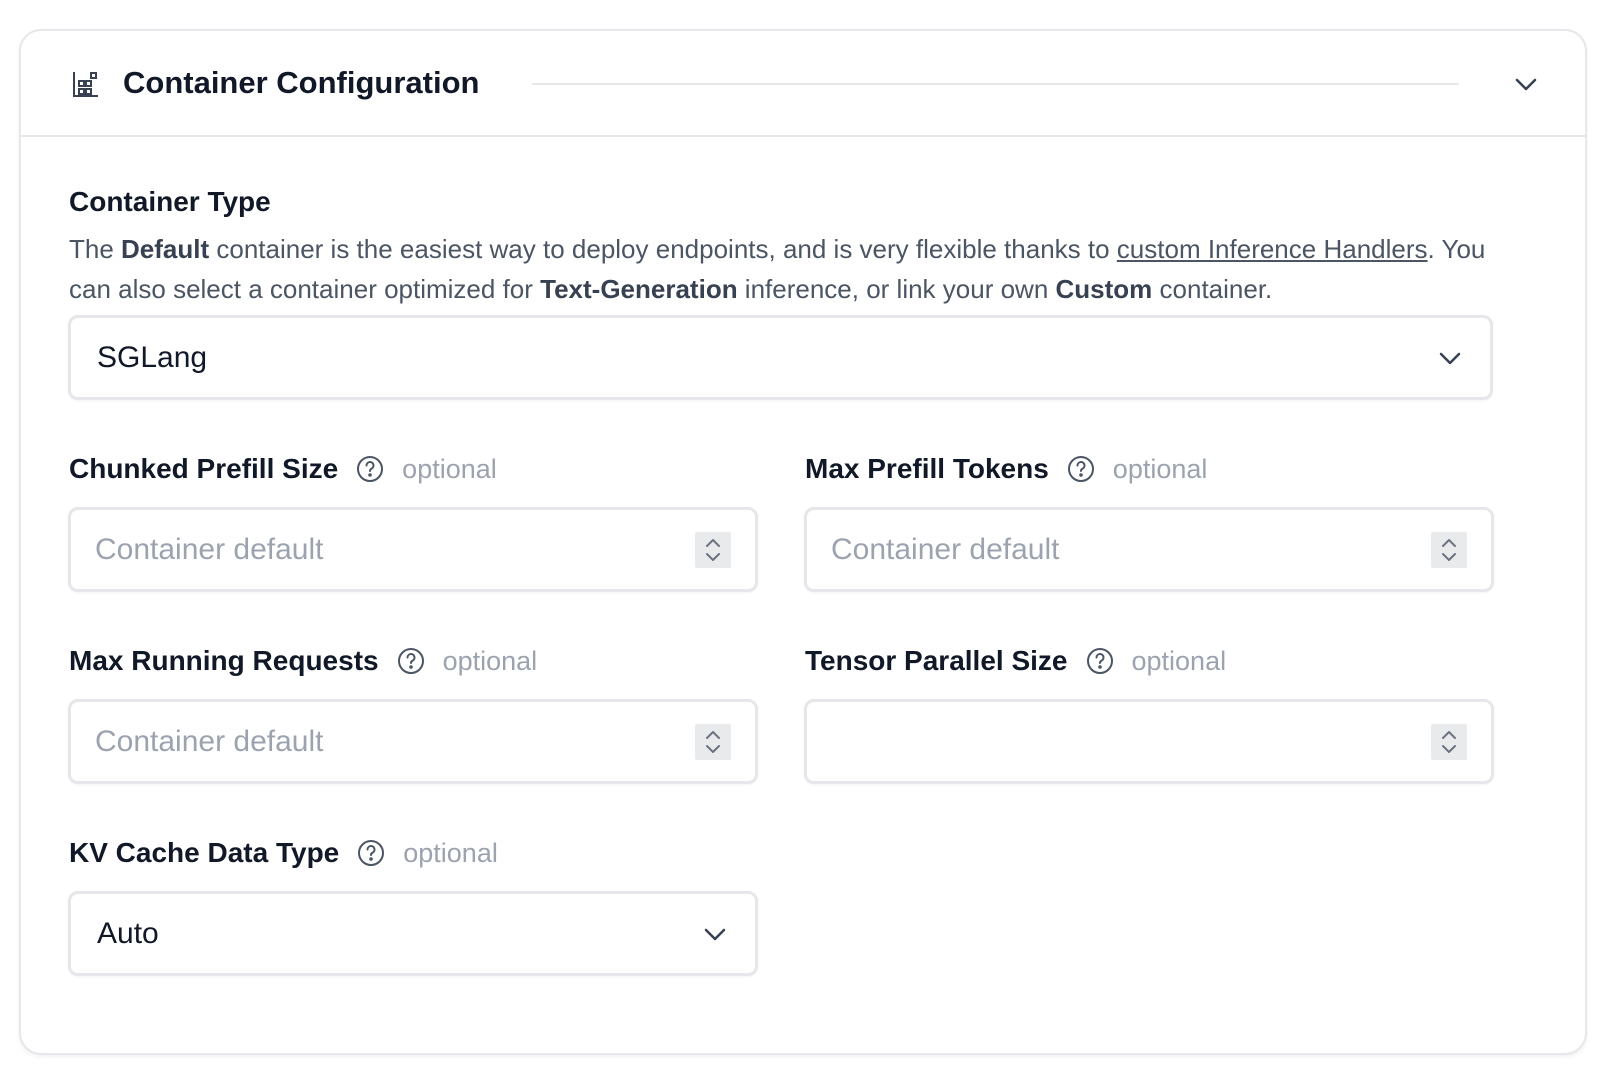  I want to click on chunked-prefill-size-label-row: Chunked Prefill Size optional, so click(283, 469).